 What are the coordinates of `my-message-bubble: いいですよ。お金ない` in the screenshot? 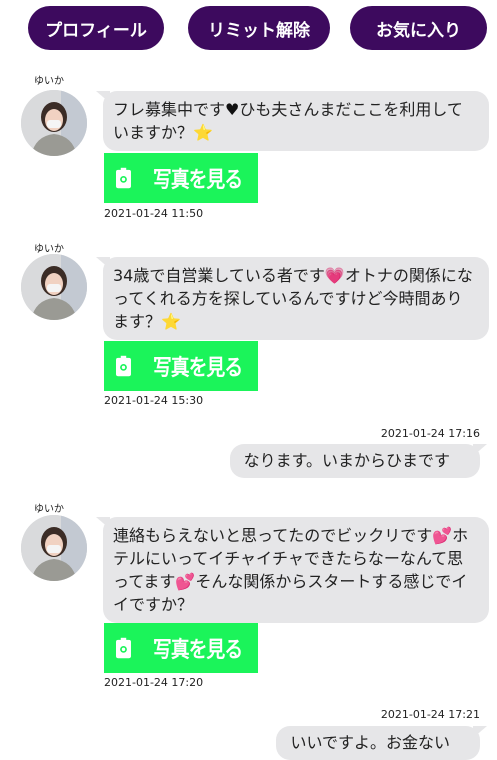 It's located at (381, 743).